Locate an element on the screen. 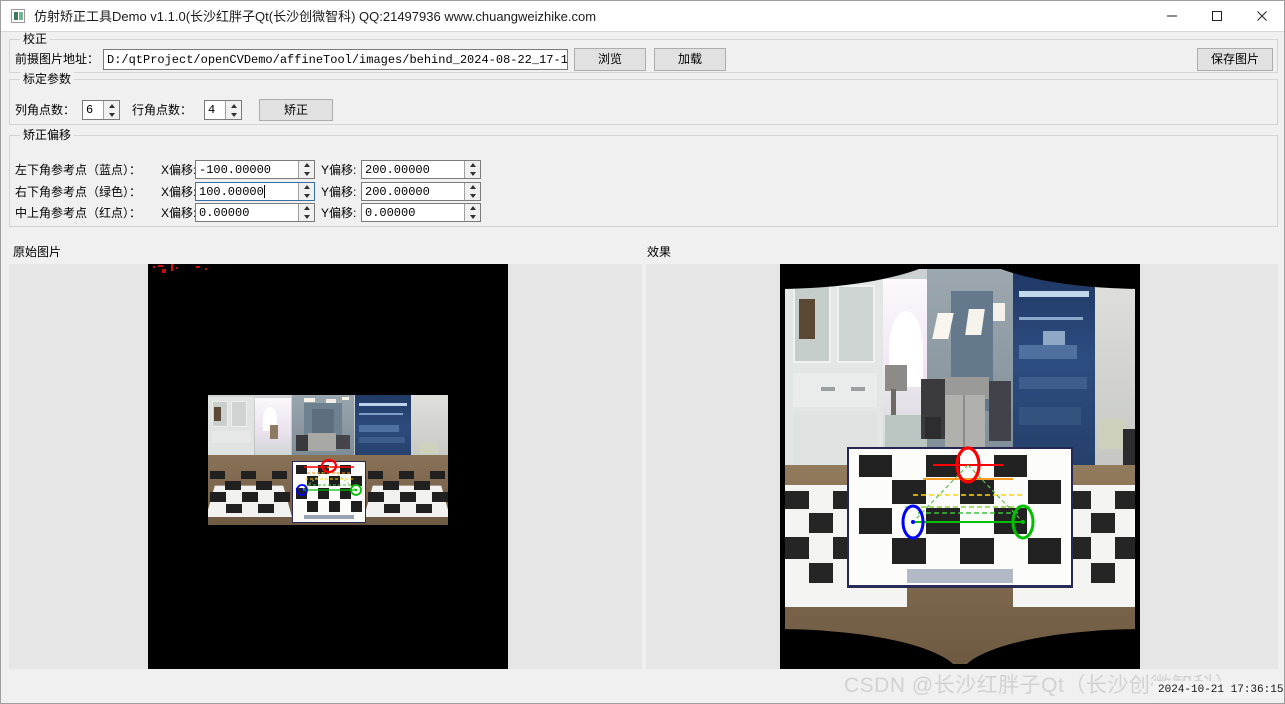 The height and width of the screenshot is (704, 1285). offset-row-1-x-decrement is located at coordinates (306, 196).